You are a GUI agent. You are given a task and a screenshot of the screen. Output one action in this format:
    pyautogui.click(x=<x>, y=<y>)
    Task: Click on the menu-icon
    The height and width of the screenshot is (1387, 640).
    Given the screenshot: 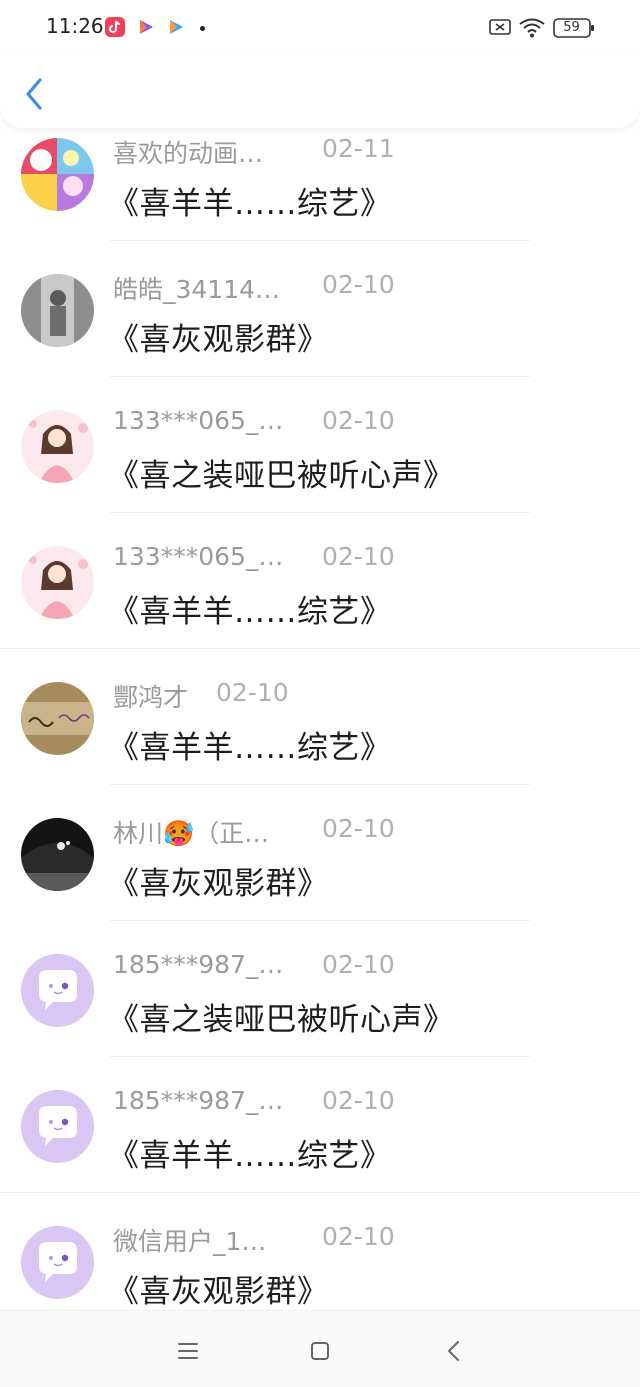 What is the action you would take?
    pyautogui.click(x=188, y=1358)
    